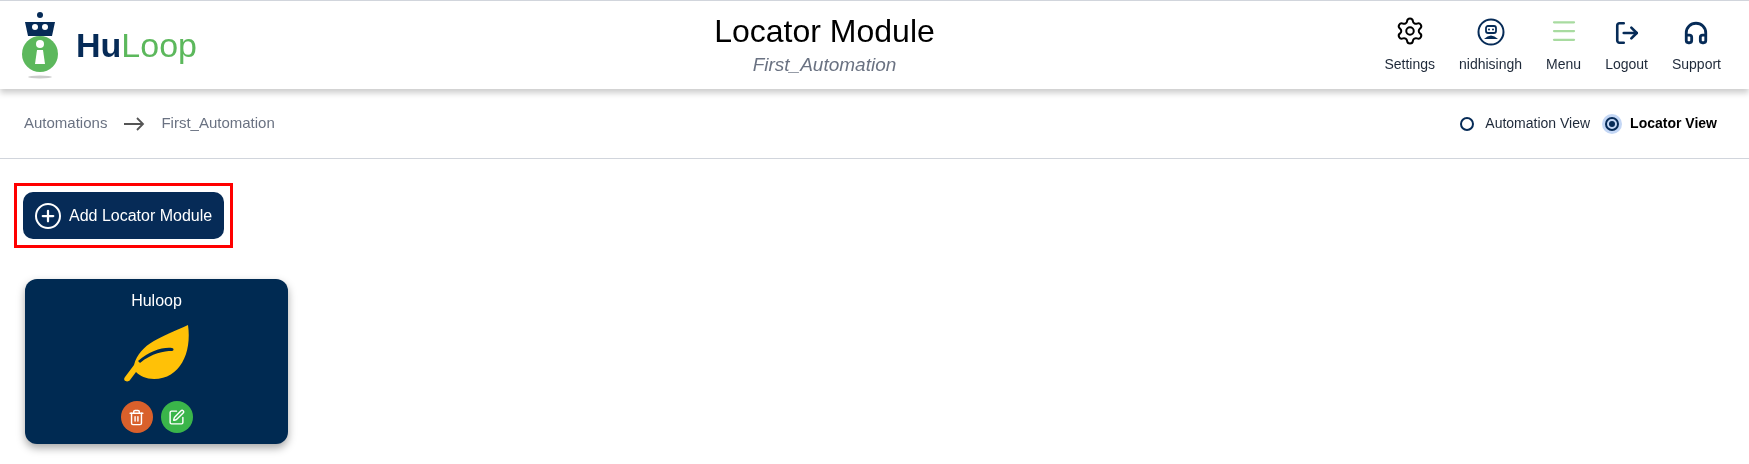 This screenshot has height=464, width=1749. Describe the element at coordinates (218, 123) in the screenshot. I see `breadcrumb-link: First_Automation` at that location.